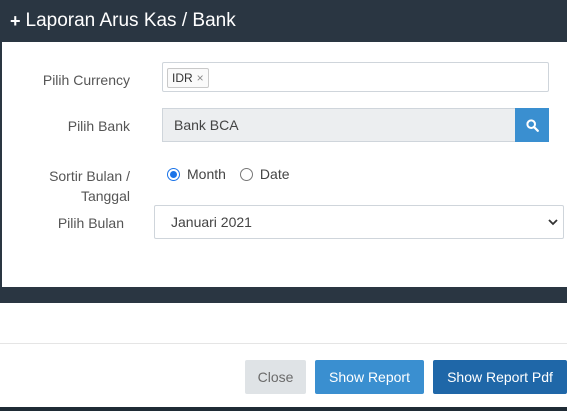 This screenshot has width=567, height=411. I want to click on tag-close-icon: ×, so click(200, 78).